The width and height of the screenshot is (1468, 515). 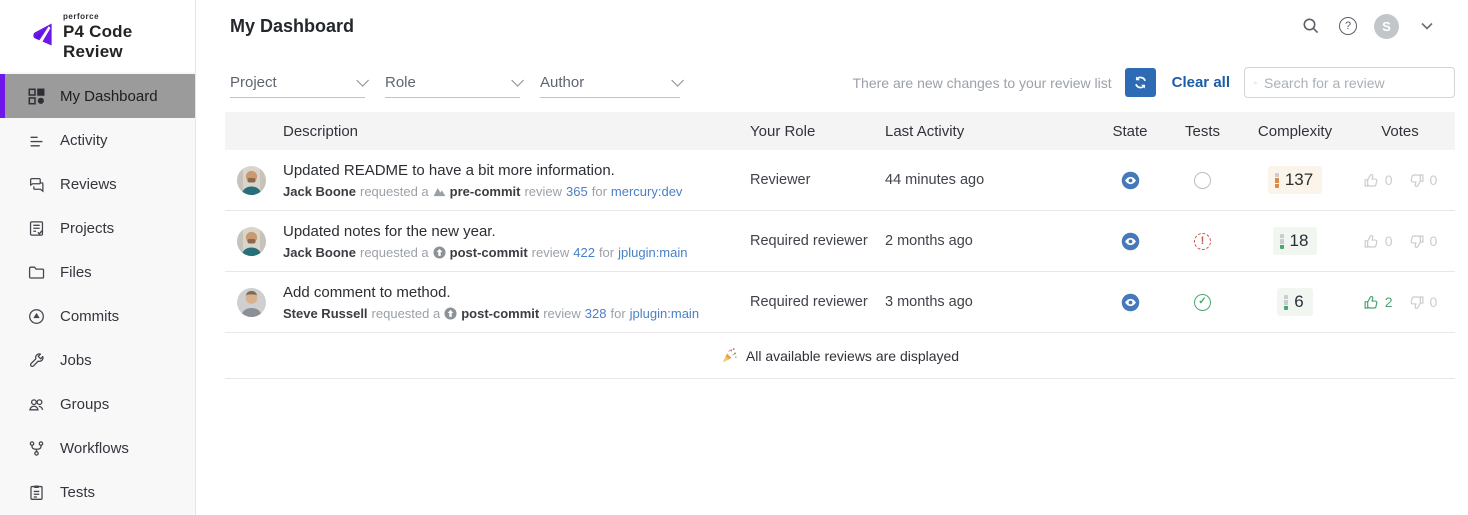 I want to click on votes-cell: 0 0, so click(x=1400, y=180).